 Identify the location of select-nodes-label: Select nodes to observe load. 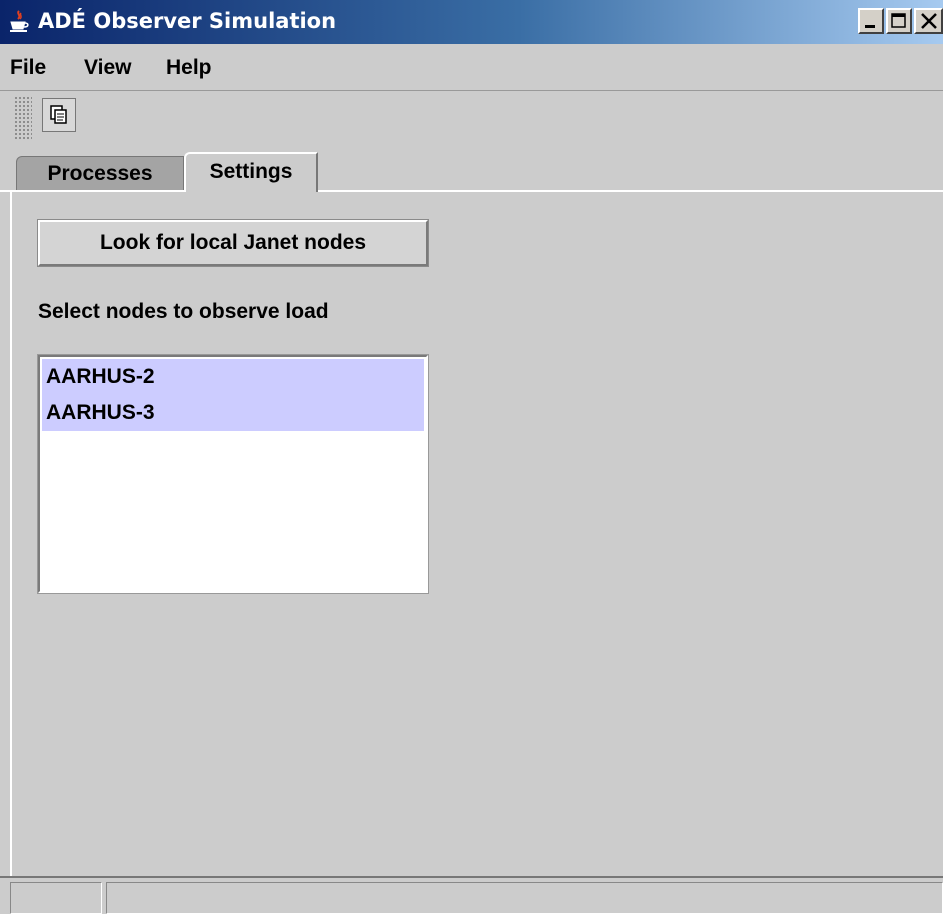
(183, 311).